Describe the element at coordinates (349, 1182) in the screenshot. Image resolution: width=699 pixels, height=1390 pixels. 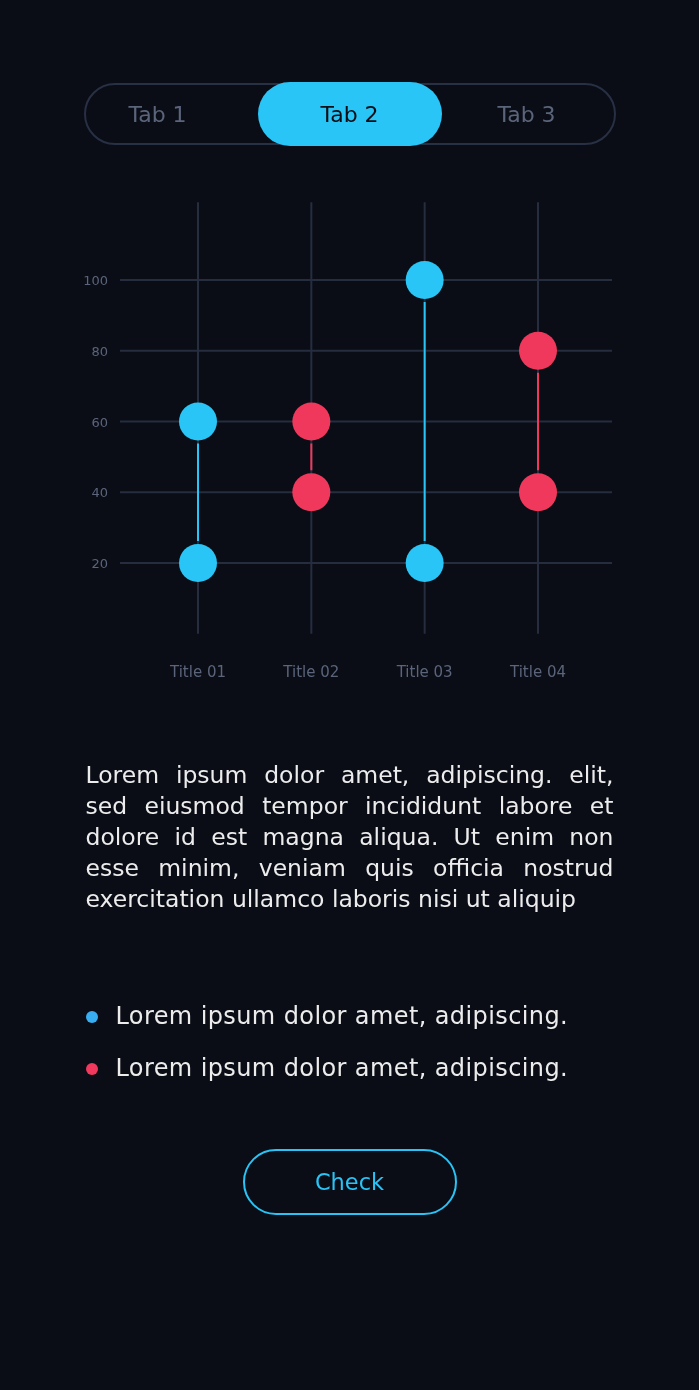
I see `check-button: Check` at that location.